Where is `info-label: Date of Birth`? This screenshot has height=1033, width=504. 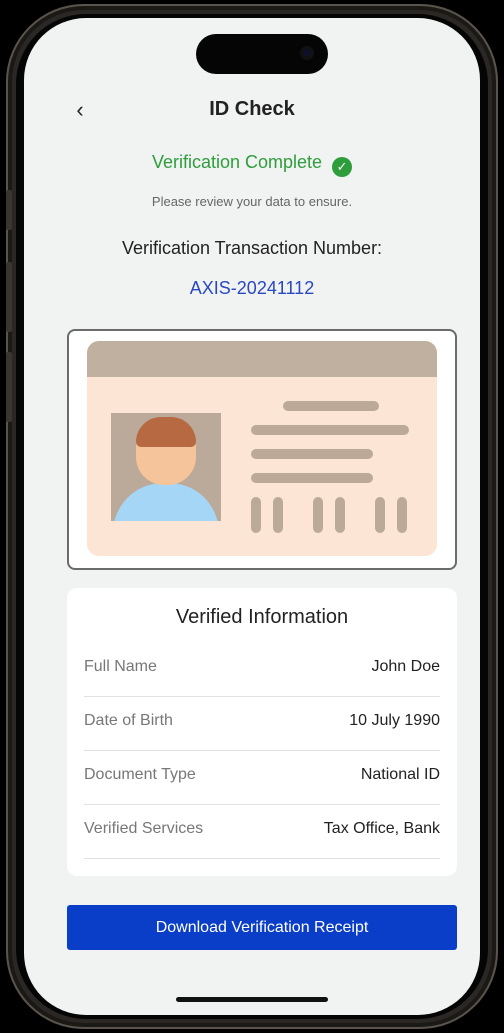 info-label: Date of Birth is located at coordinates (128, 720).